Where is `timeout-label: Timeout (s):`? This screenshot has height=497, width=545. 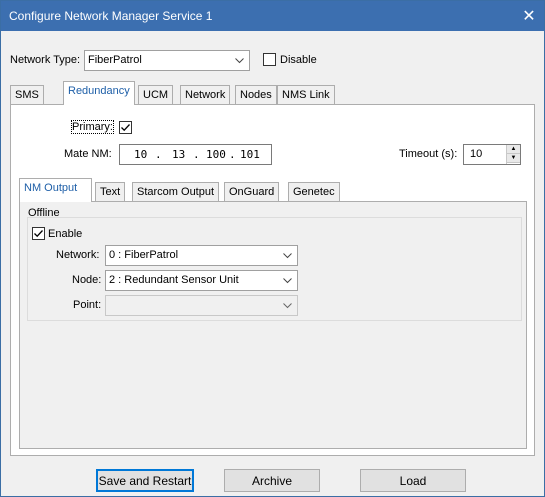 timeout-label: Timeout (s): is located at coordinates (428, 154).